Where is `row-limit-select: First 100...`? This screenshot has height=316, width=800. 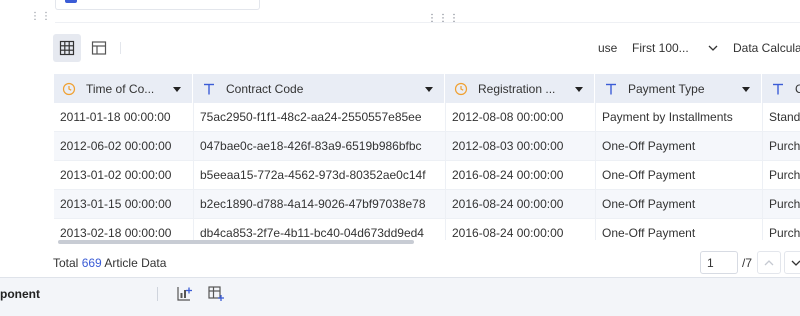
row-limit-select: First 100... is located at coordinates (675, 48).